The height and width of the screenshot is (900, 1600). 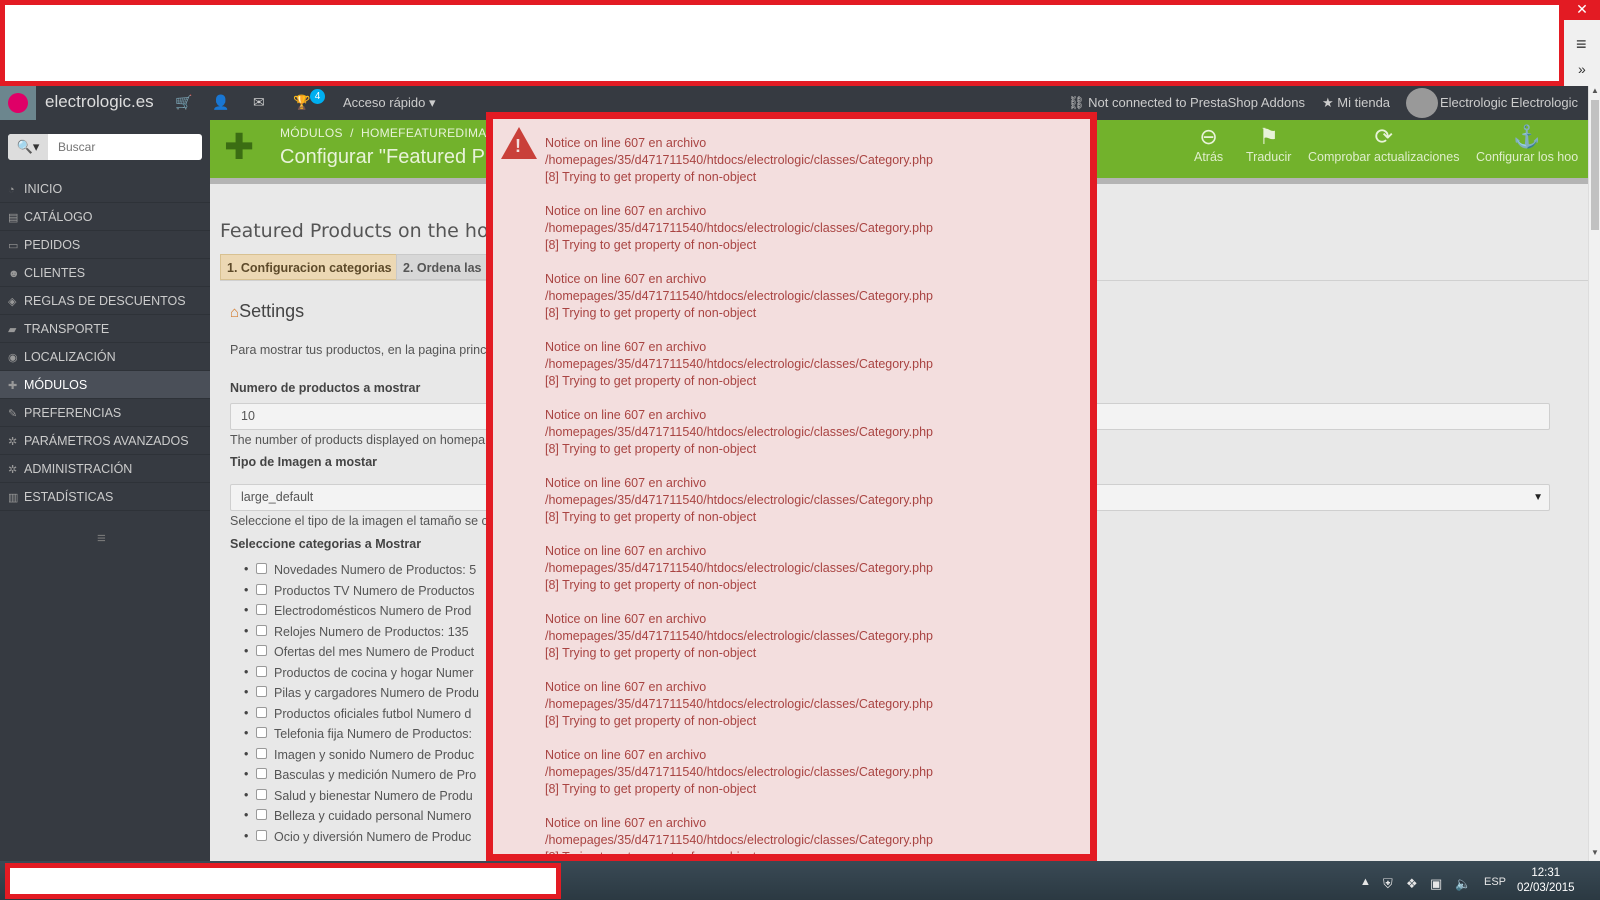 I want to click on category-label: Imagen y sonido Numero de Produc, so click(x=374, y=754).